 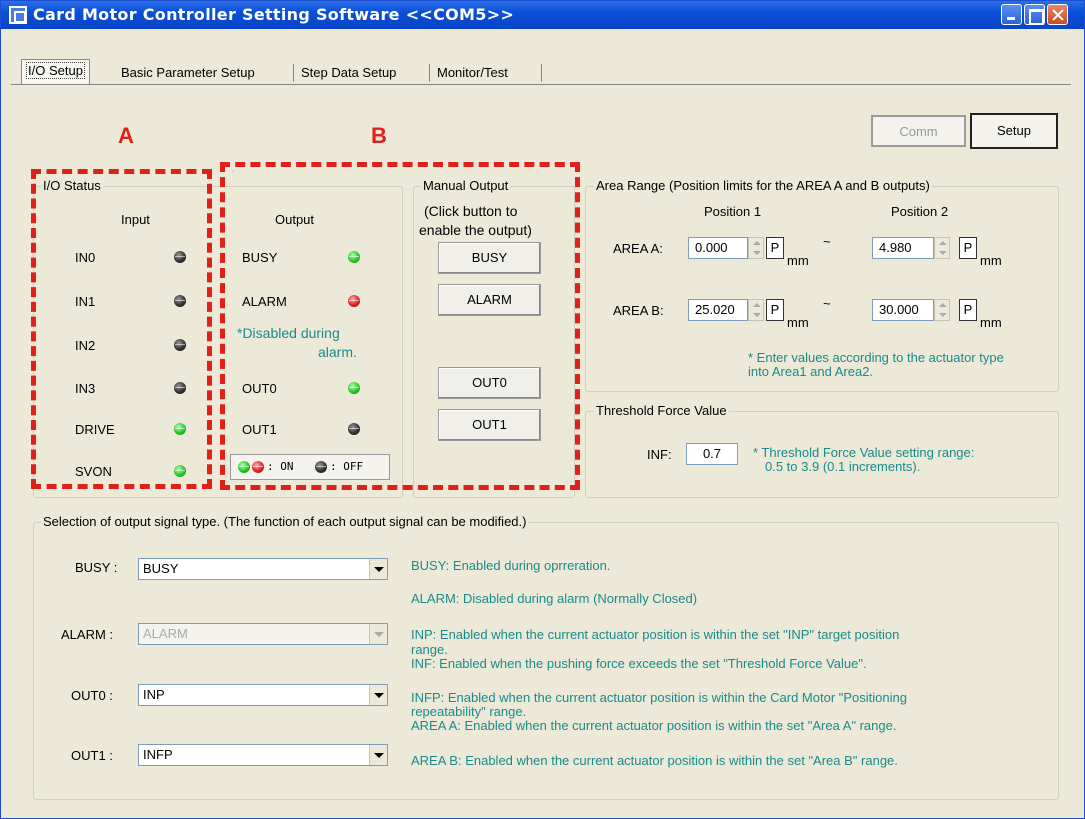 What do you see at coordinates (158, 754) in the screenshot?
I see `out1-select-value: INFP` at bounding box center [158, 754].